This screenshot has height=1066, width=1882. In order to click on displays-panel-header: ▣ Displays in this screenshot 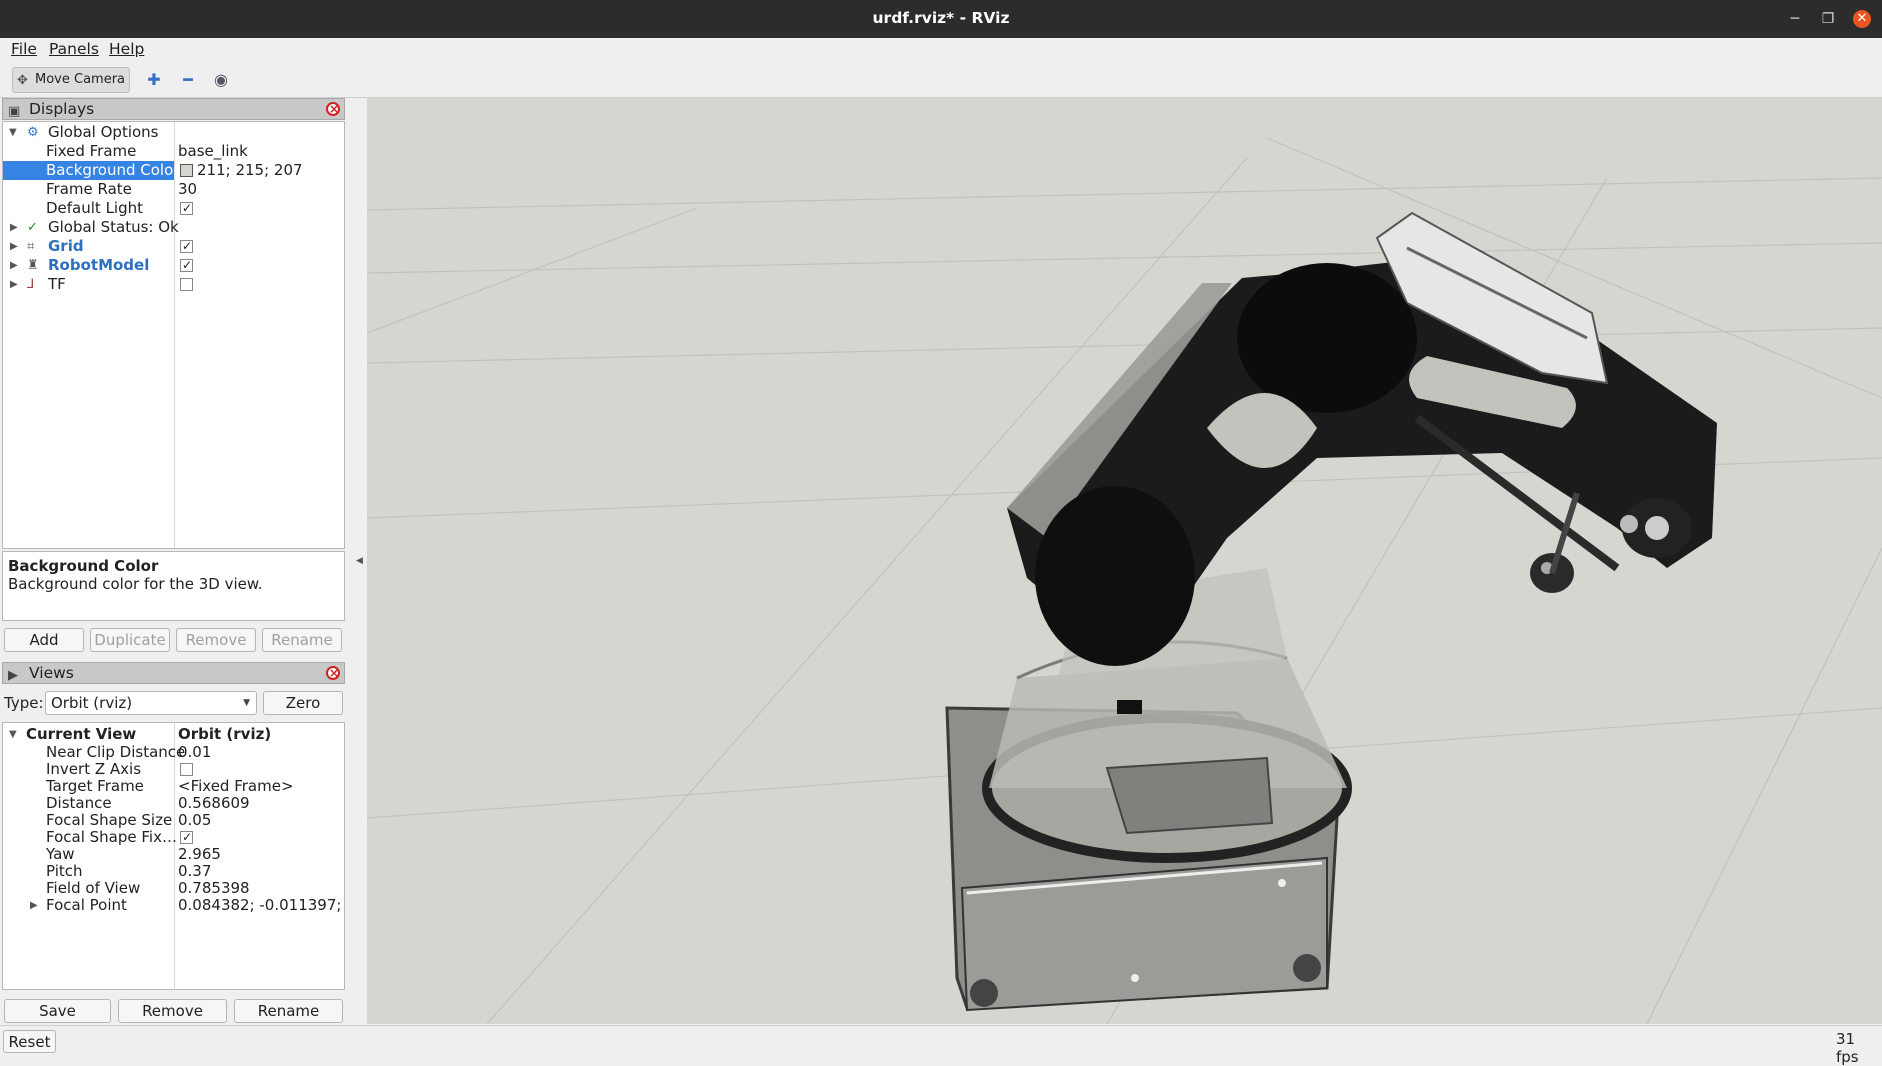, I will do `click(173, 109)`.